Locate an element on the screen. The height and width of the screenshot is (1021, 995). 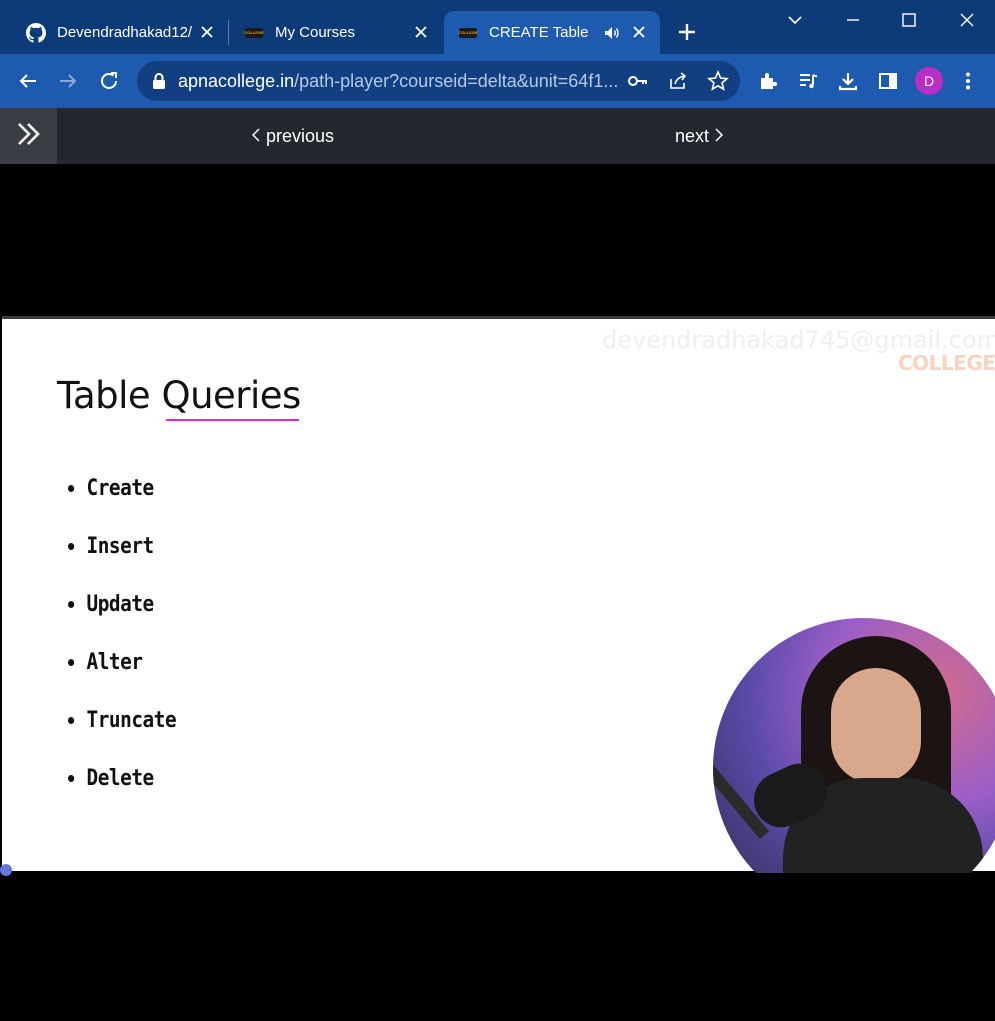
list-item: Truncate is located at coordinates (122, 720).